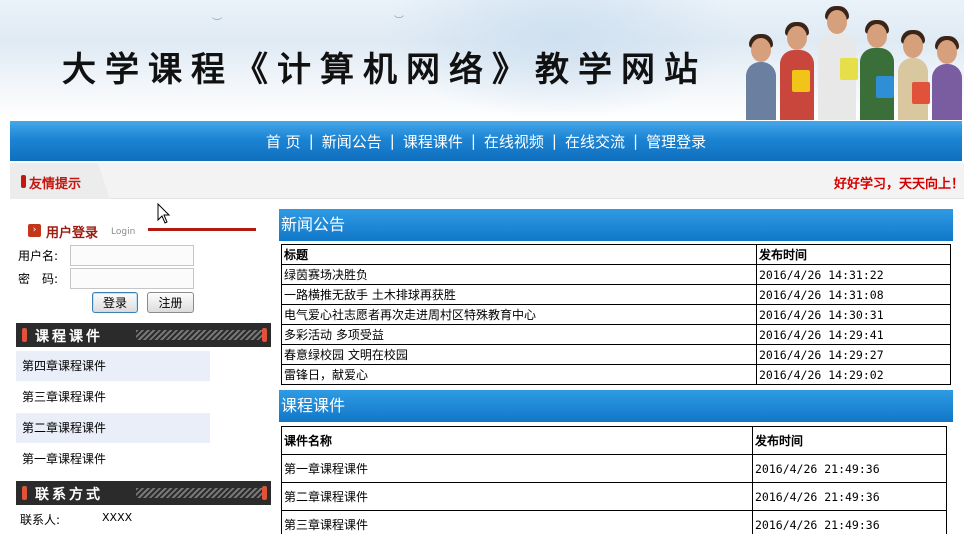 The image size is (964, 534). I want to click on main-nav: 首 页 | 新闻公告 | 课程课件 | 在线视频 | 在线交流 | 管理登录, so click(486, 141).